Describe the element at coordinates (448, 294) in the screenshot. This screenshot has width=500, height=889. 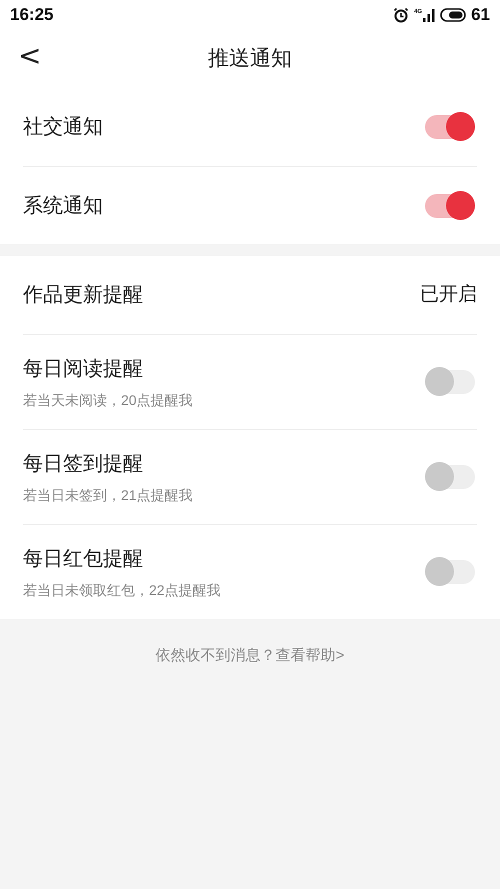
I see `setting-value: 已开启` at that location.